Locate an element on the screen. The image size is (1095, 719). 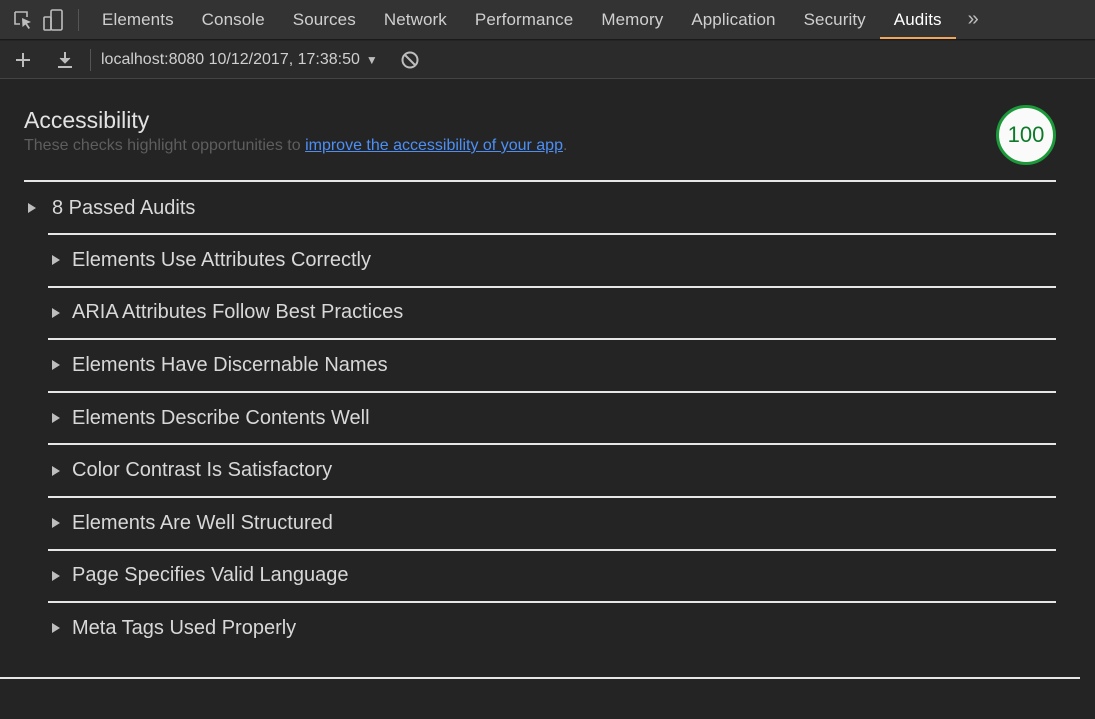
passed-audits-toggle: 8 Passed Audits is located at coordinates (109, 208).